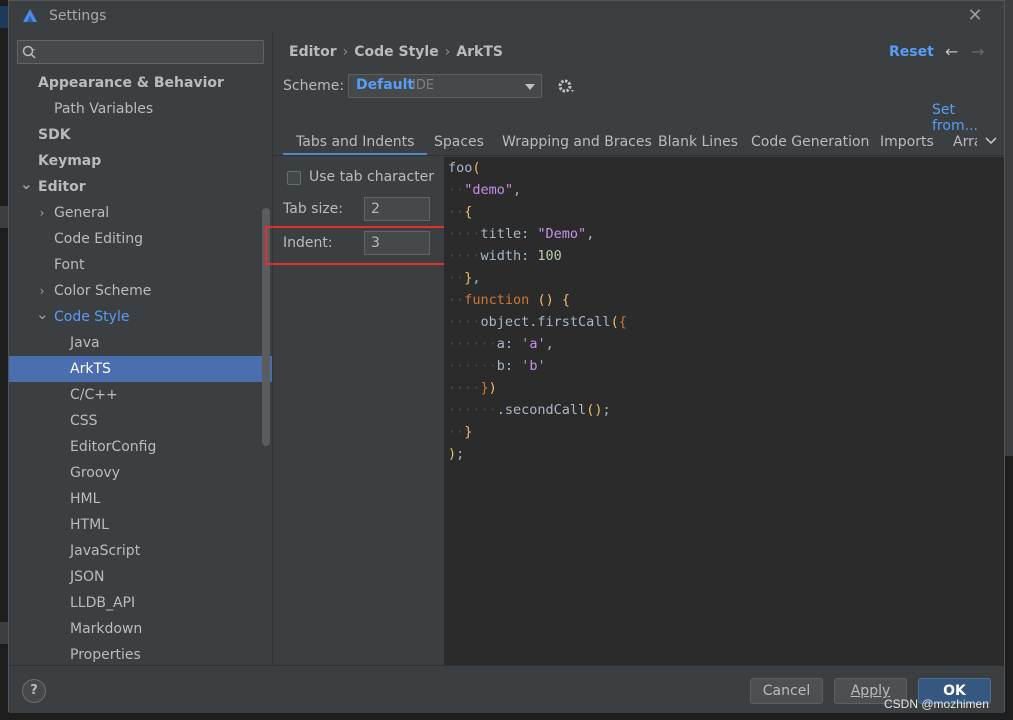  Describe the element at coordinates (140, 265) in the screenshot. I see `sidebar-item: Font` at that location.